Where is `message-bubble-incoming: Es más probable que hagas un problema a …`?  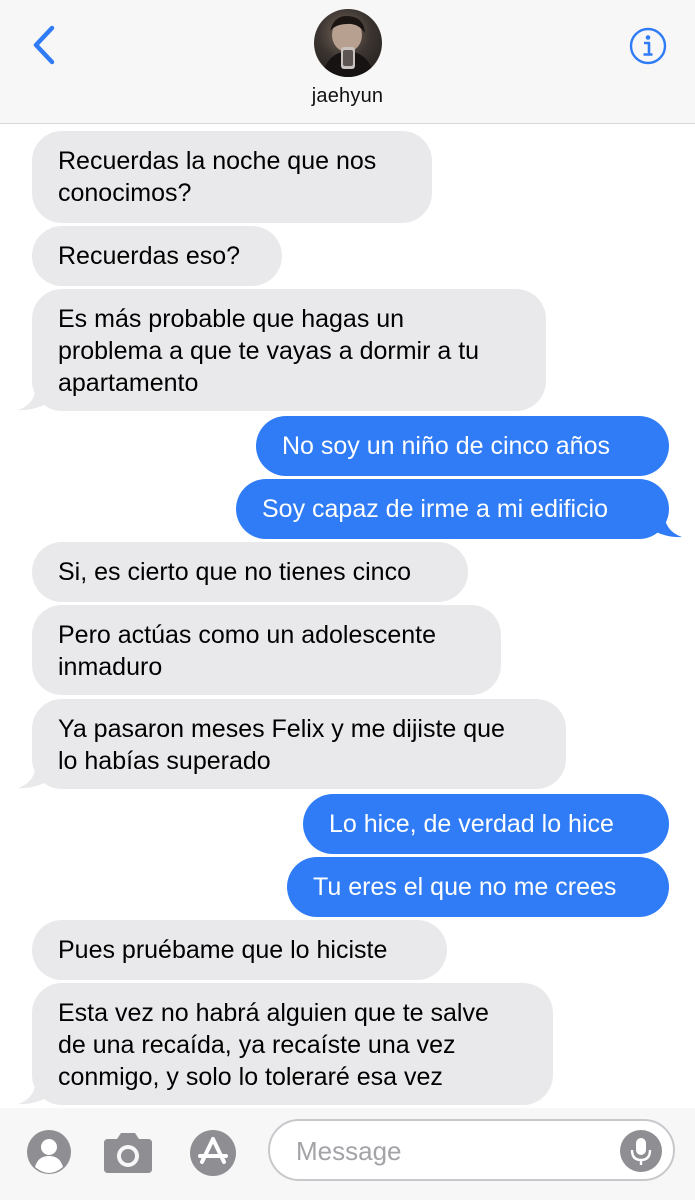 message-bubble-incoming: Es más probable que hagas un problema a … is located at coordinates (289, 350).